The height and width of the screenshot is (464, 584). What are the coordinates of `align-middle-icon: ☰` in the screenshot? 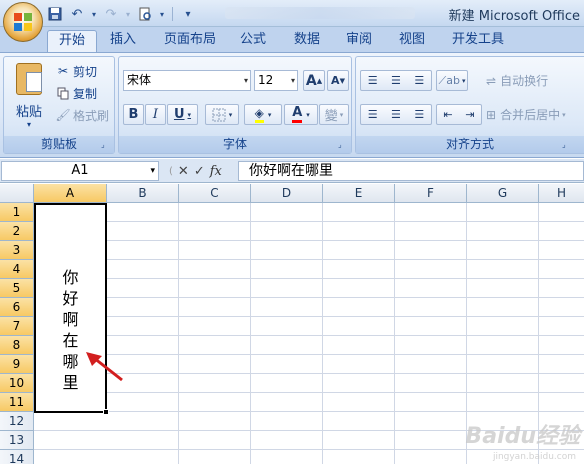 It's located at (396, 80).